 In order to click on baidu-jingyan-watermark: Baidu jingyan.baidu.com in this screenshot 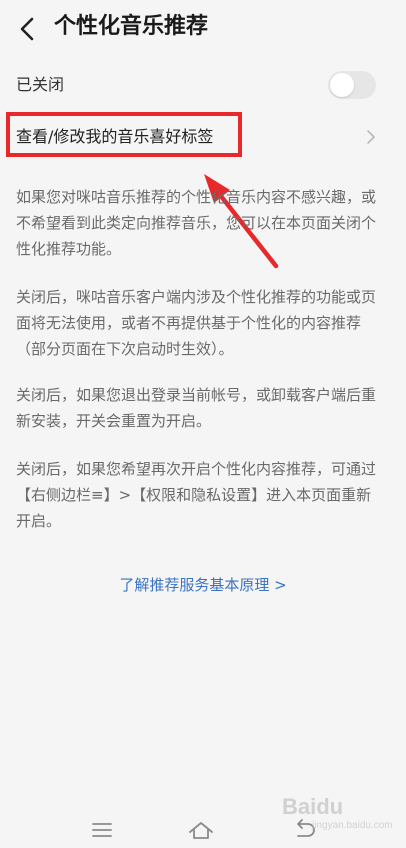, I will do `click(337, 815)`.